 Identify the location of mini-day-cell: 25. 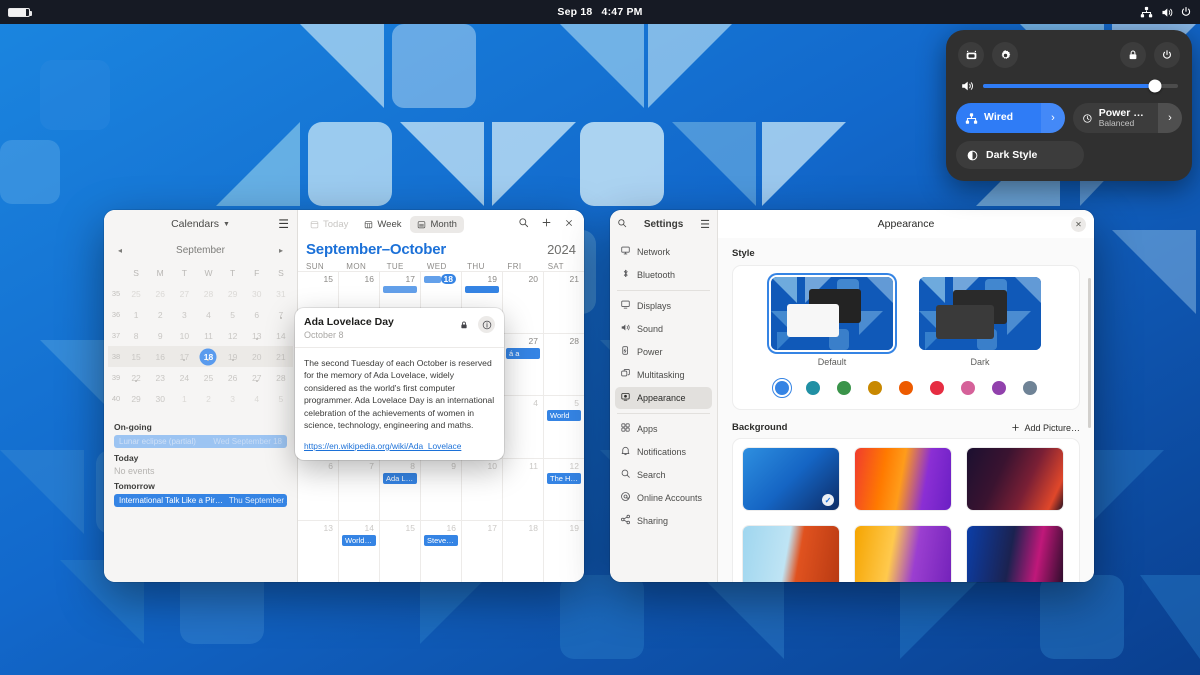
(136, 294).